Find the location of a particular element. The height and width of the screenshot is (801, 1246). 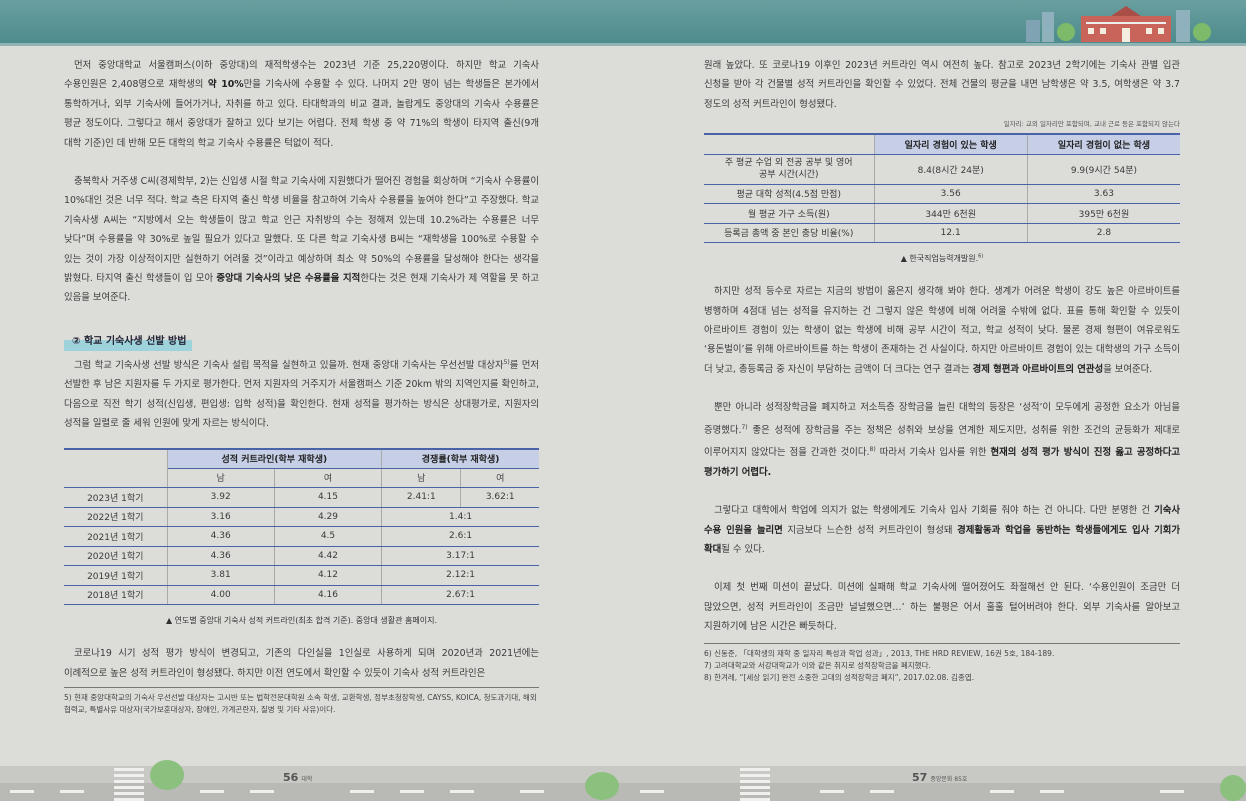

table-group-header: 성적 커트라인(학부 재학생) is located at coordinates (275, 458).